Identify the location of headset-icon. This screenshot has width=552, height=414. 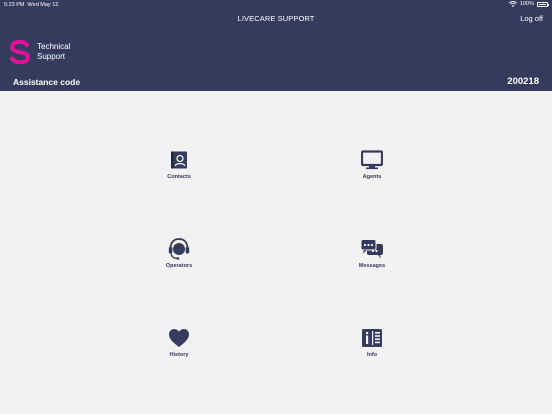
(179, 249).